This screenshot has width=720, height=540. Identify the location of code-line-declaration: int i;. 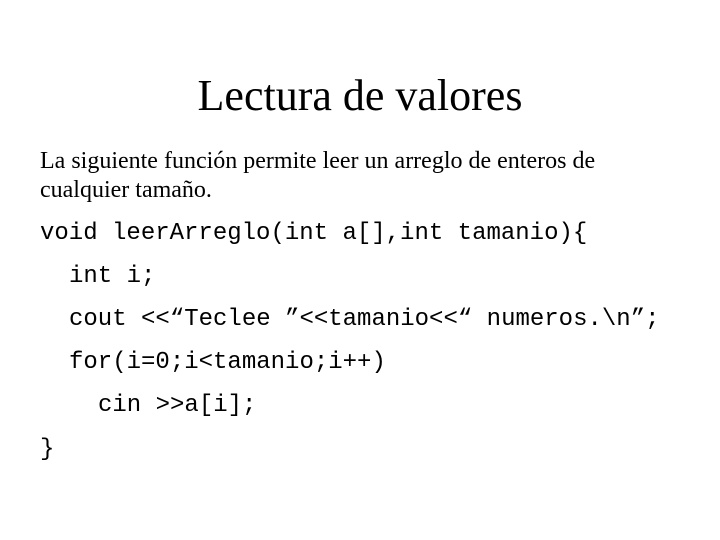
(112, 276).